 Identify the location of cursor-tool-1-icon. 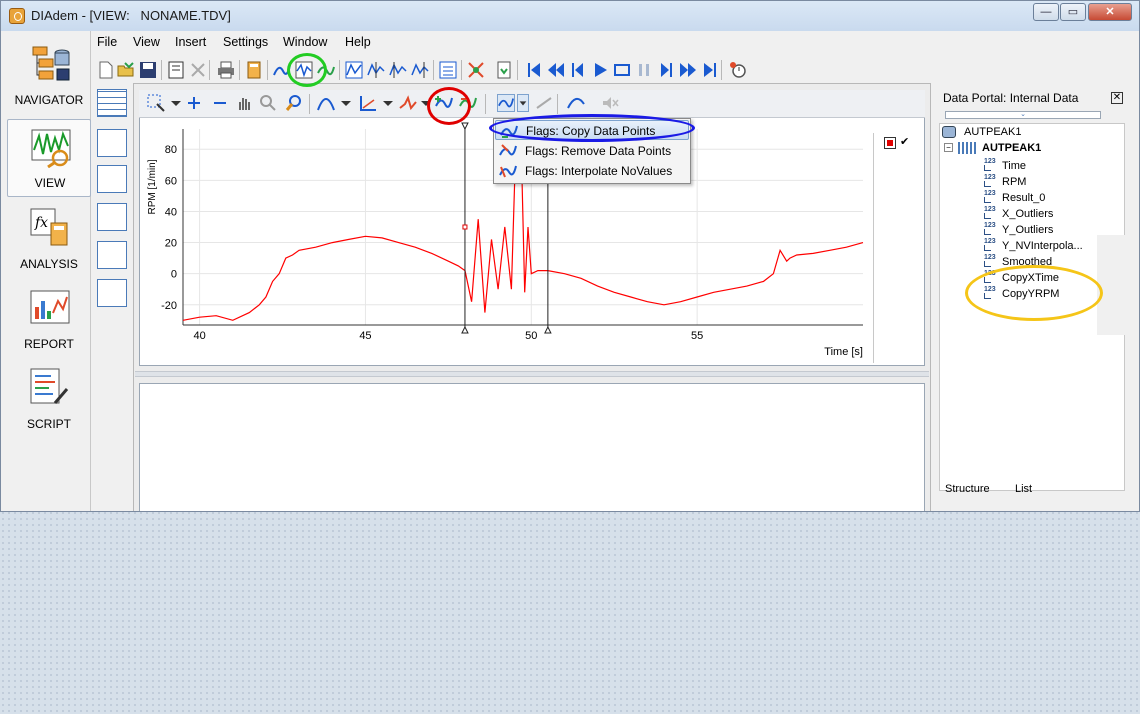
(354, 70).